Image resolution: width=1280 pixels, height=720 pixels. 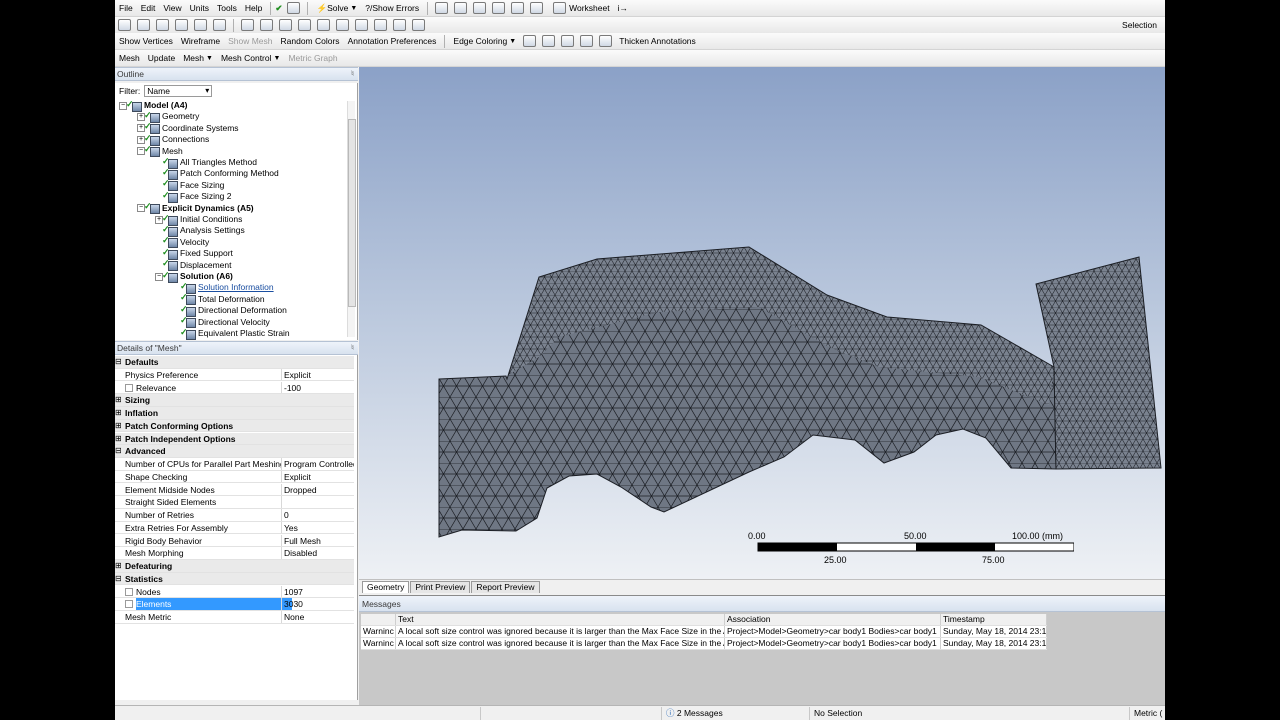 What do you see at coordinates (251, 58) in the screenshot?
I see `mesh-control-button: Mesh Control ▼` at bounding box center [251, 58].